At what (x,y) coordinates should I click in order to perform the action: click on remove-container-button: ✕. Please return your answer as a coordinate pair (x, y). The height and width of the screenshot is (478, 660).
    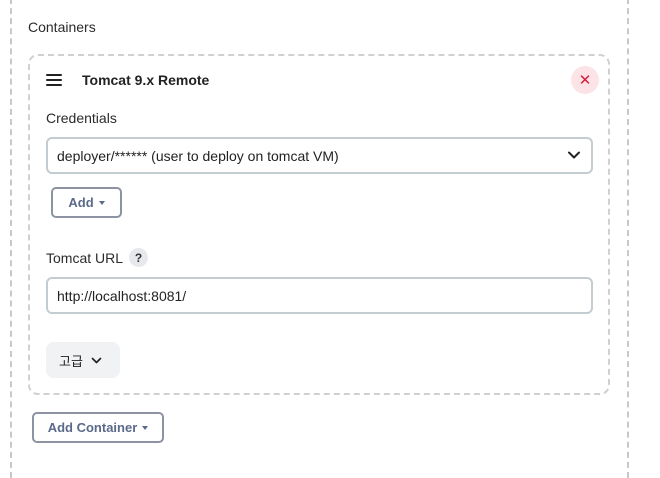
    Looking at the image, I should click on (585, 80).